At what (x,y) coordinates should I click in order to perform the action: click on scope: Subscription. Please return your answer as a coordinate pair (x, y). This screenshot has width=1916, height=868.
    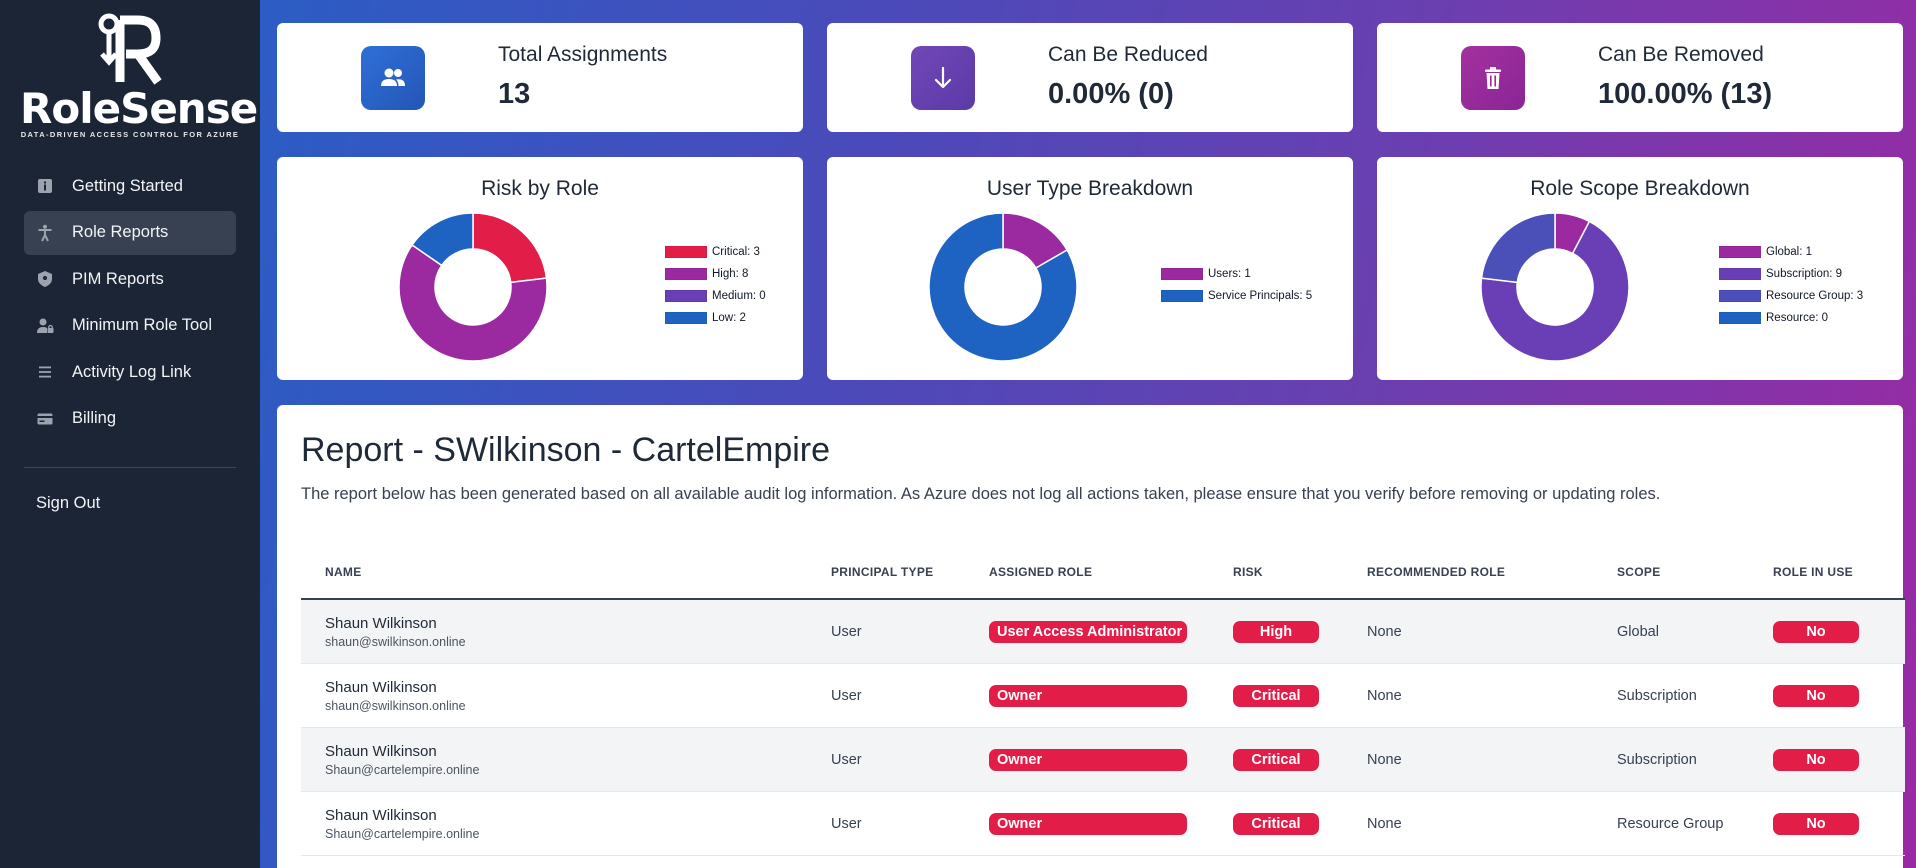
    Looking at the image, I should click on (1657, 759).